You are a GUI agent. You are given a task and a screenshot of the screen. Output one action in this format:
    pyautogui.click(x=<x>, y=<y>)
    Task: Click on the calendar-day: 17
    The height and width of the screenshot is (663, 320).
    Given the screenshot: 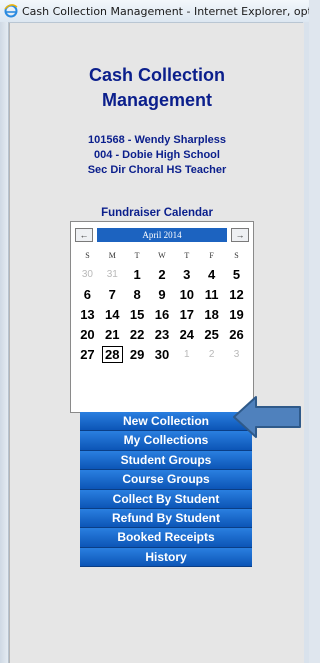 What is the action you would take?
    pyautogui.click(x=186, y=314)
    